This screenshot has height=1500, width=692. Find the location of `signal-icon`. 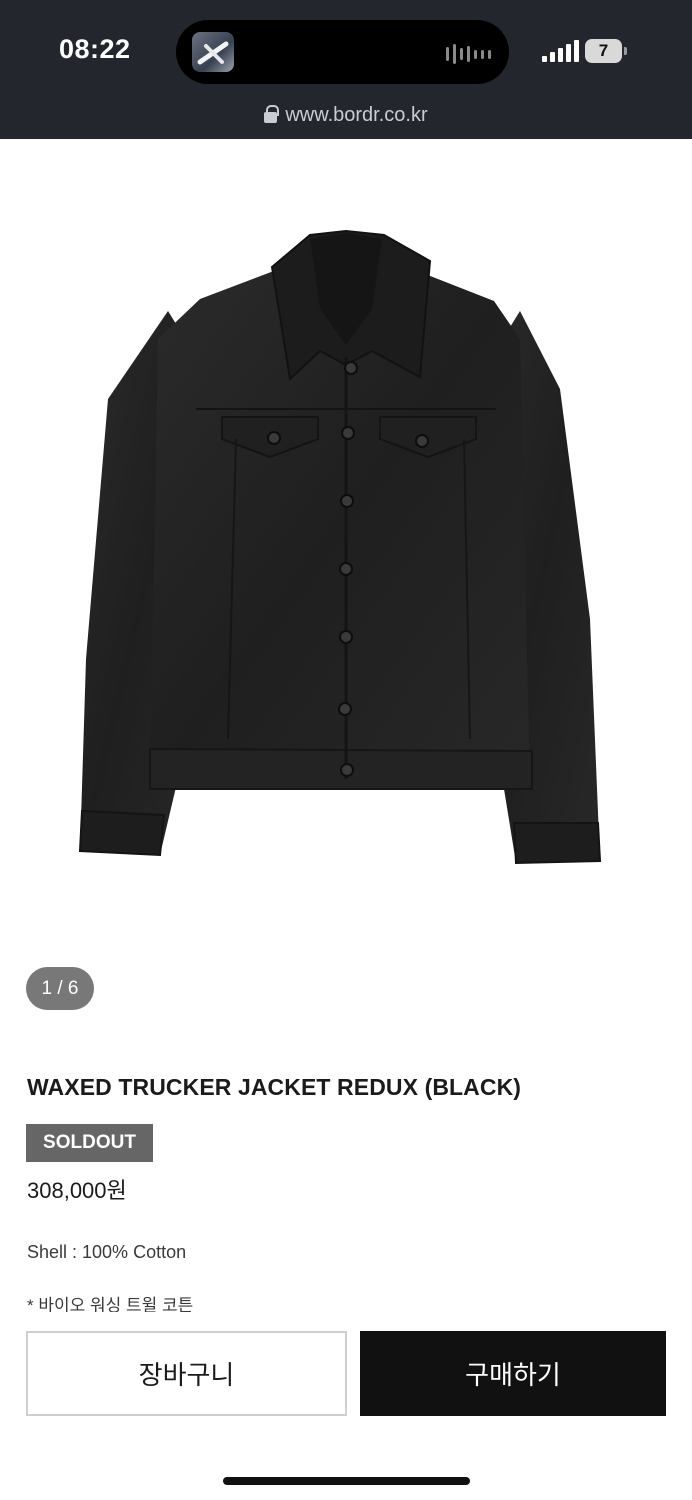

signal-icon is located at coordinates (560, 51).